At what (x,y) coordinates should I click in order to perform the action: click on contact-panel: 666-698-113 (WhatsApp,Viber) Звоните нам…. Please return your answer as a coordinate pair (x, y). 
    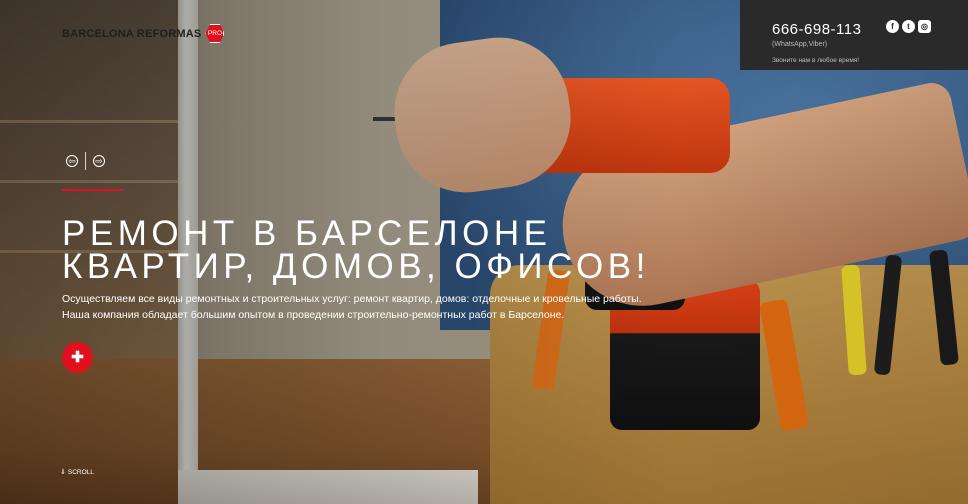
    Looking at the image, I should click on (854, 35).